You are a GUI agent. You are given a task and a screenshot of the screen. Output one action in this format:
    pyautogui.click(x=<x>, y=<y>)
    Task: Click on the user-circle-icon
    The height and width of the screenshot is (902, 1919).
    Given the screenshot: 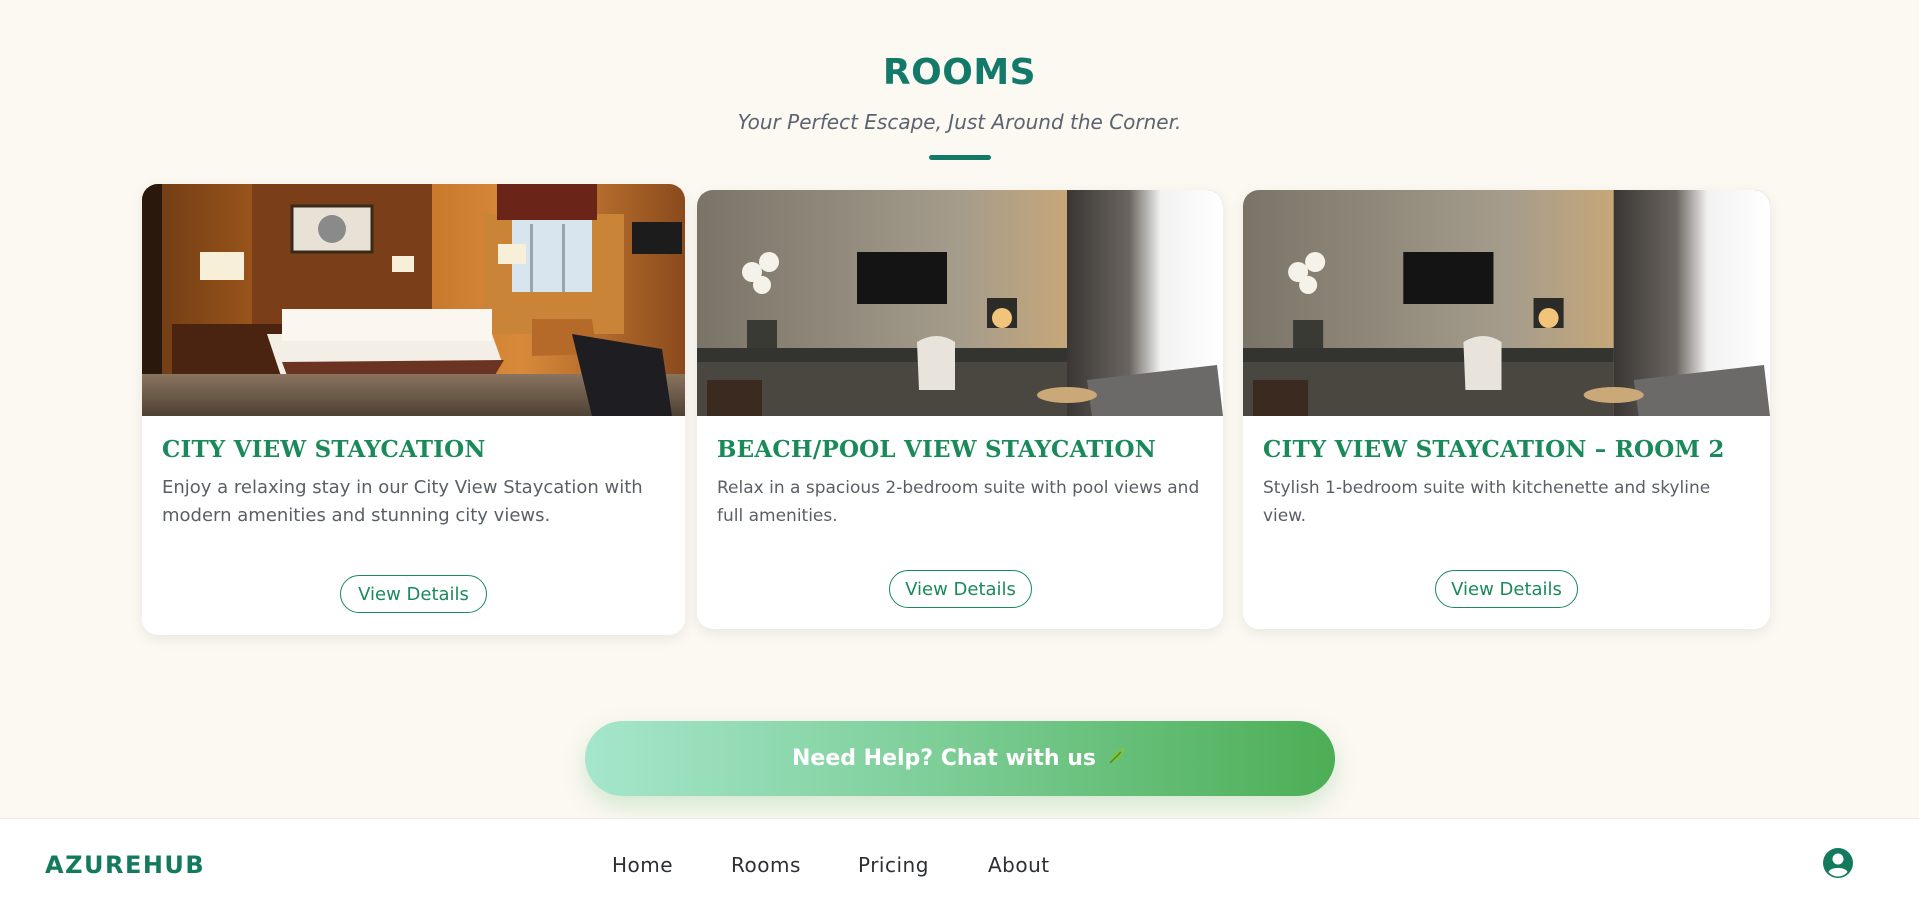 What is the action you would take?
    pyautogui.click(x=1838, y=863)
    